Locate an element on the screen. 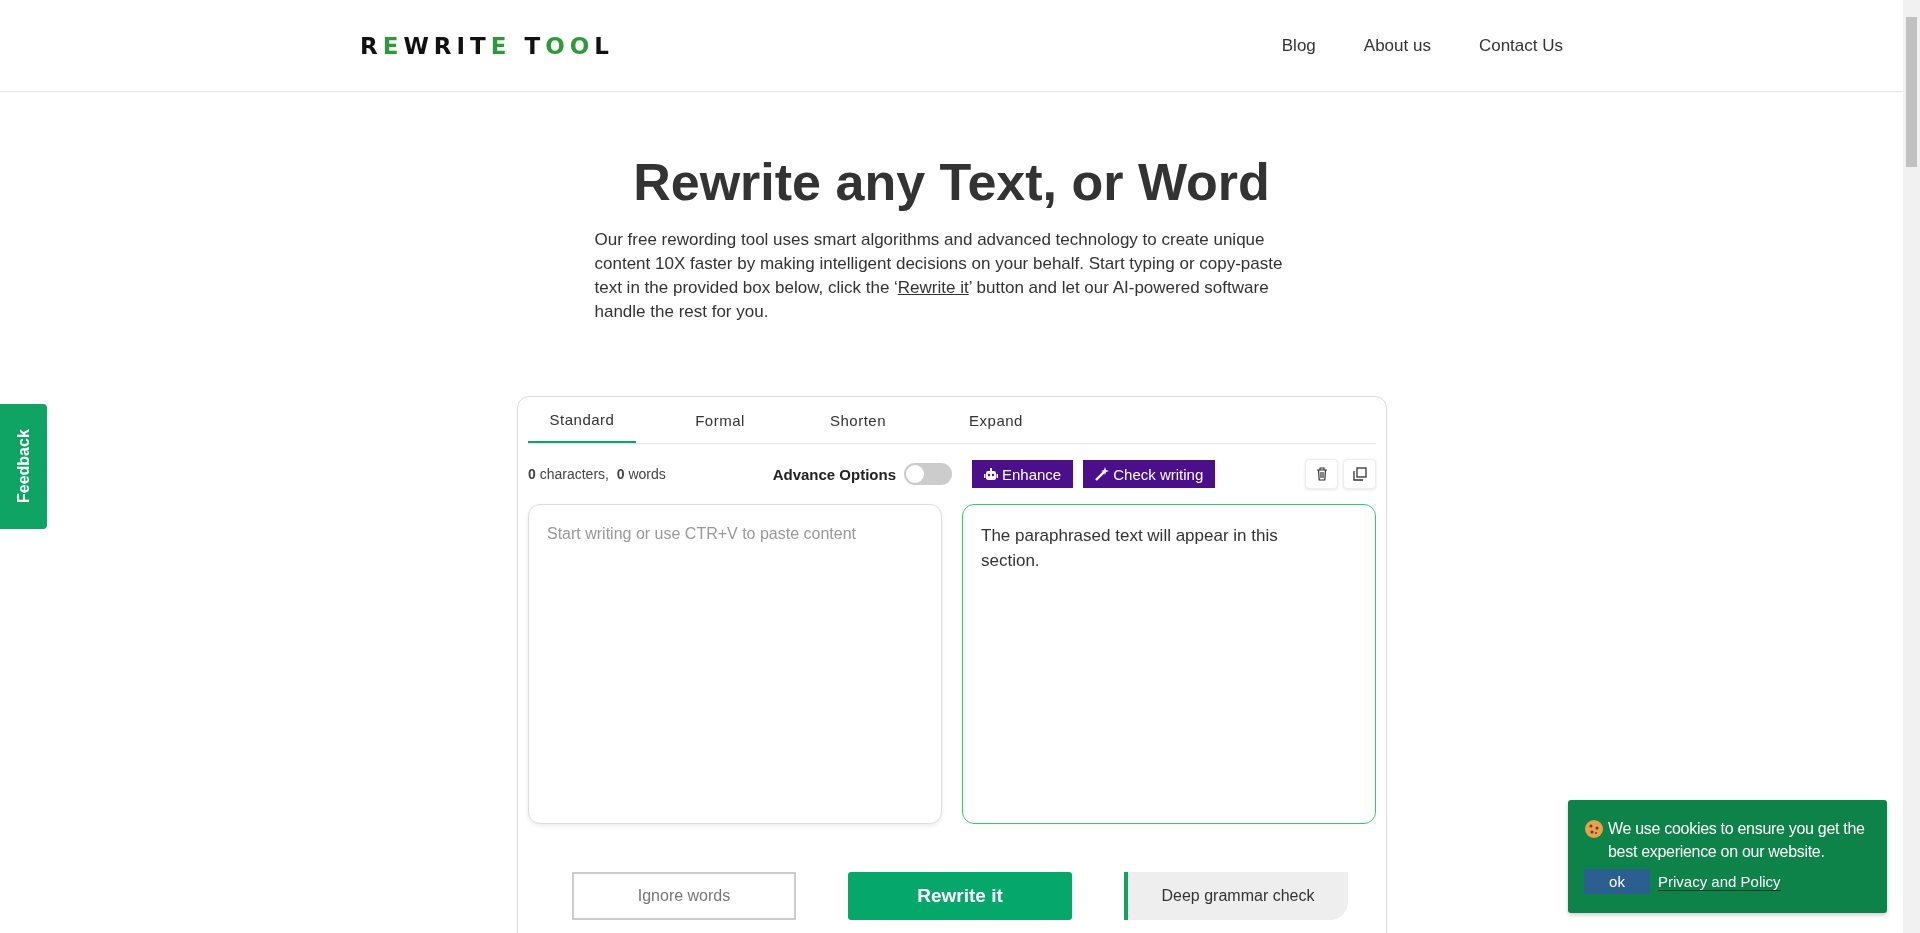 This screenshot has height=933, width=1920. ignore-words-button: Ignore words is located at coordinates (684, 896).